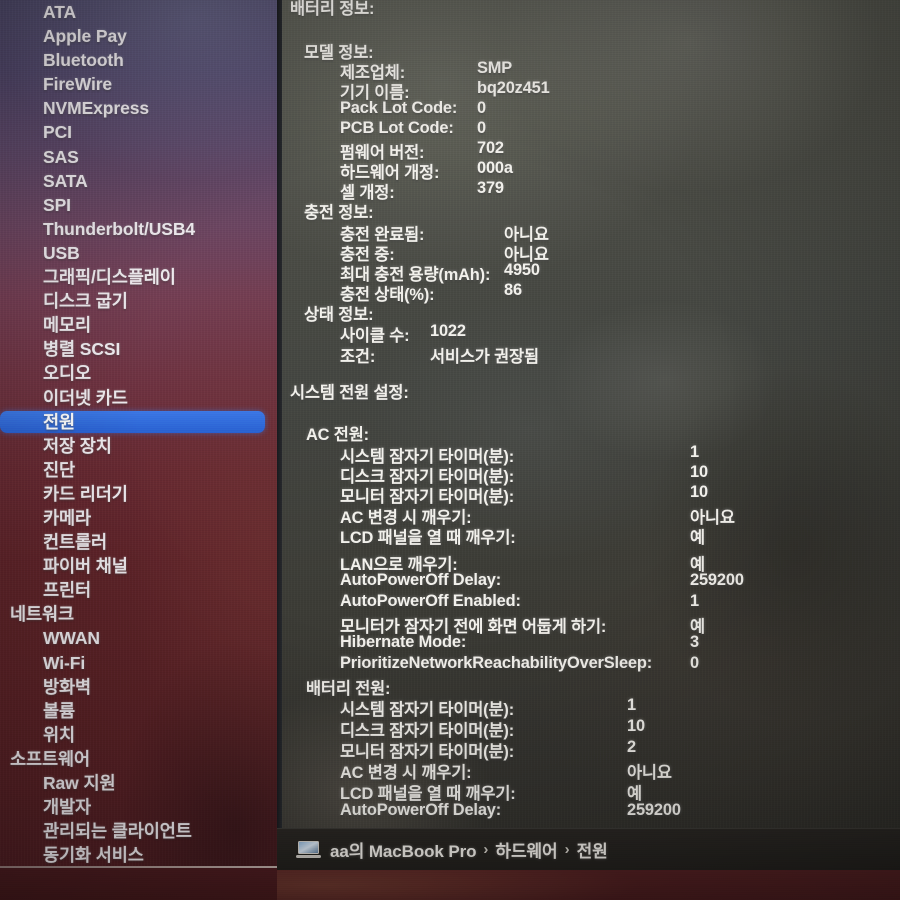 Image resolution: width=900 pixels, height=900 pixels. Describe the element at coordinates (85, 301) in the screenshot. I see `sidebar-item-label: 디스크 굽기` at that location.